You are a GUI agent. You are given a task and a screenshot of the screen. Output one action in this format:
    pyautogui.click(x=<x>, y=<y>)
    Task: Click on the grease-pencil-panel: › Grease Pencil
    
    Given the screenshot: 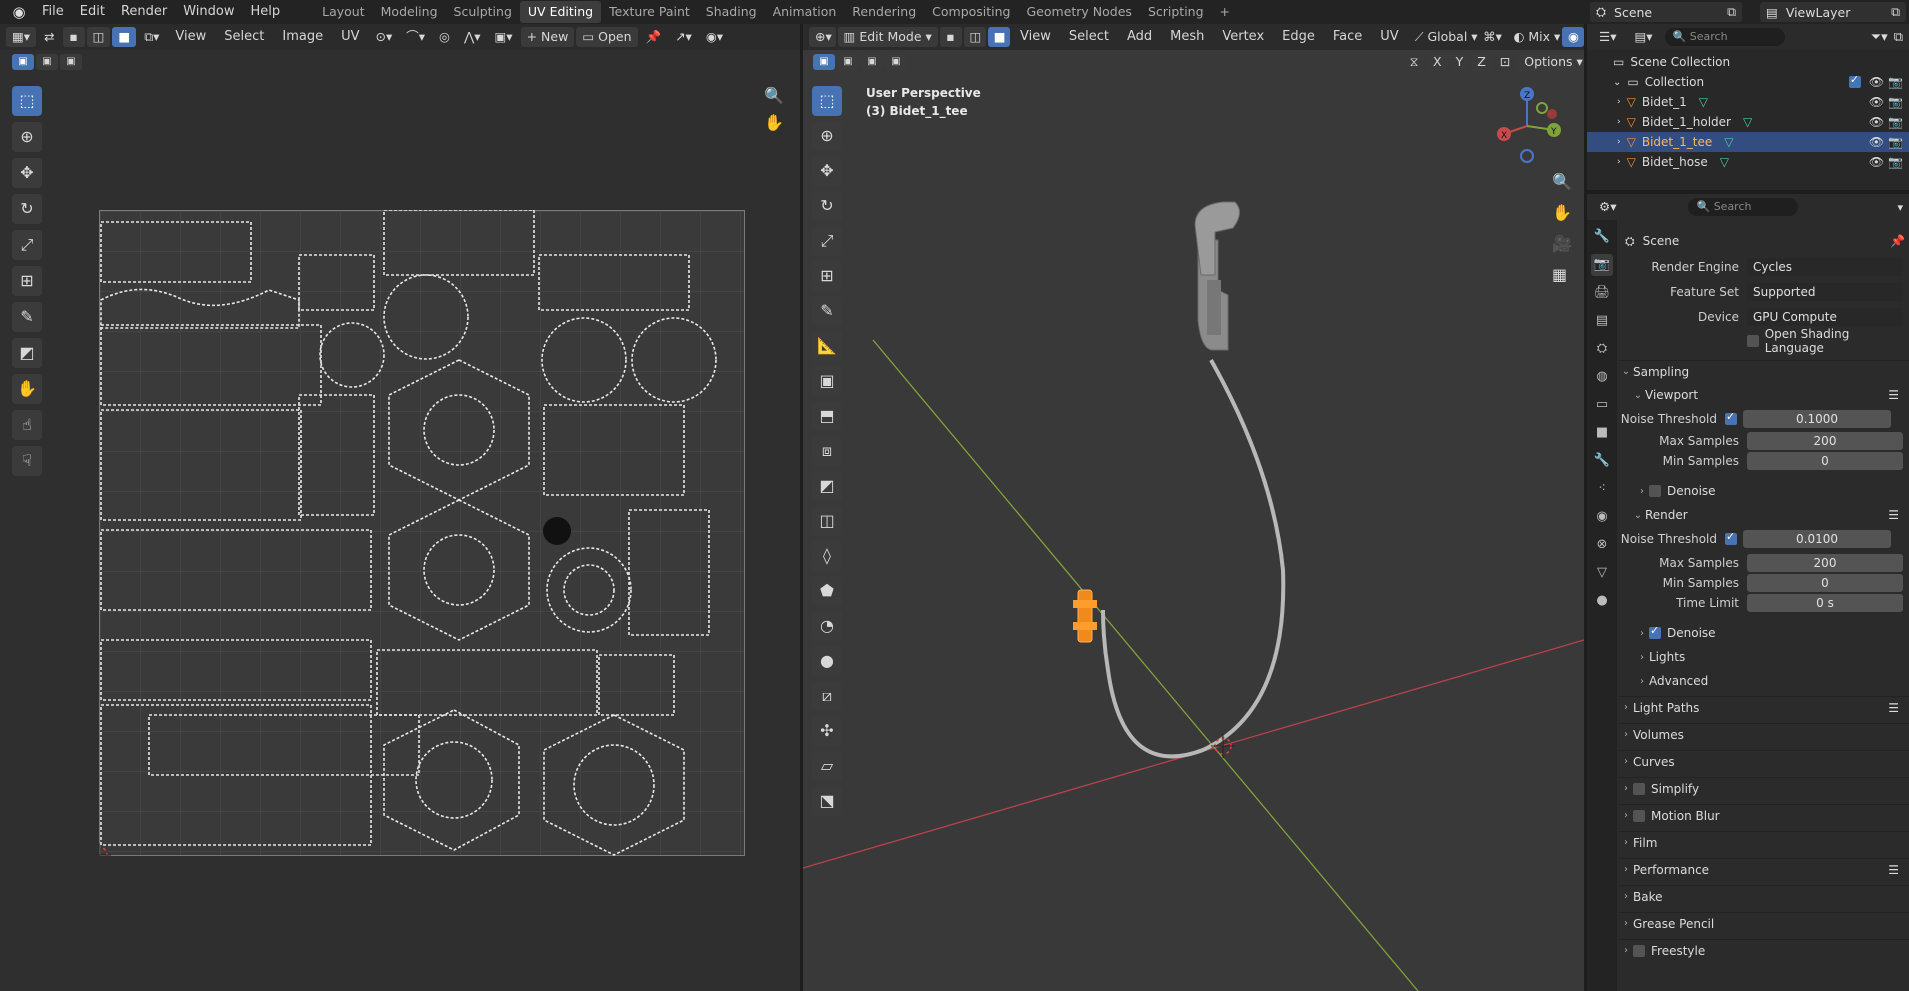 What is the action you would take?
    pyautogui.click(x=1764, y=923)
    